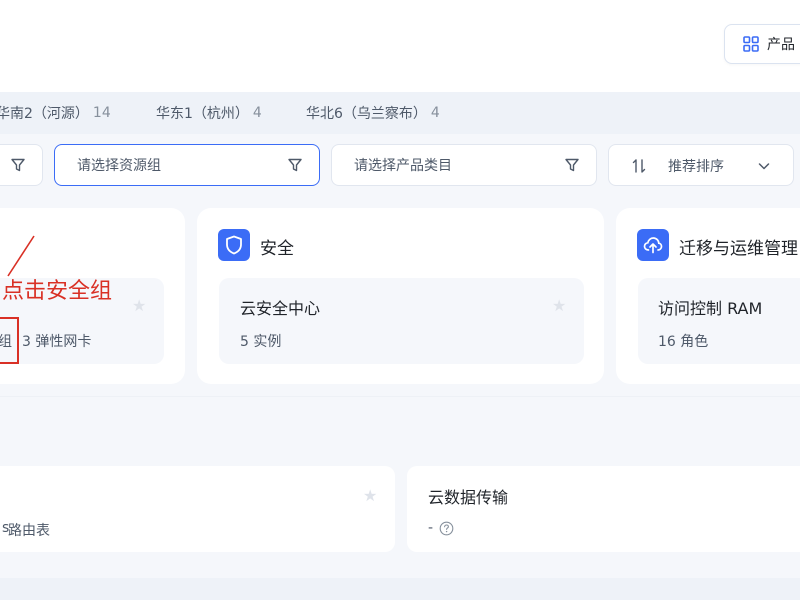 The image size is (800, 600). I want to click on products-button: 产品, so click(762, 44).